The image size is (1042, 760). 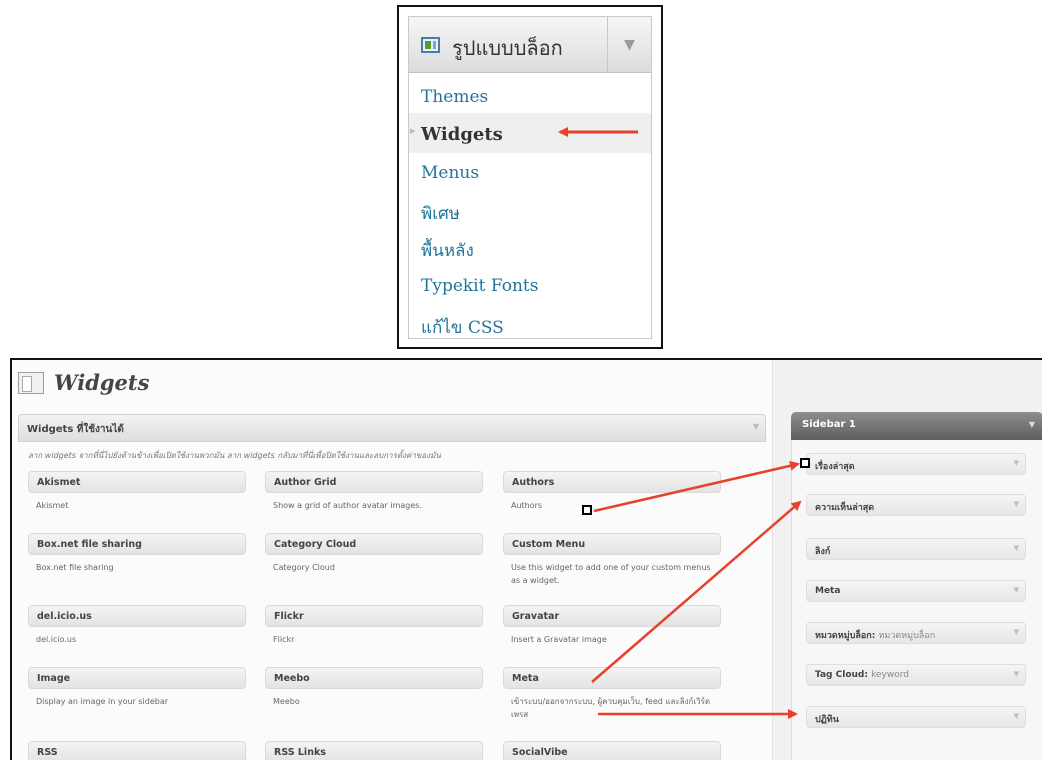 What do you see at coordinates (527, 505) in the screenshot?
I see `widget-description: Authors` at bounding box center [527, 505].